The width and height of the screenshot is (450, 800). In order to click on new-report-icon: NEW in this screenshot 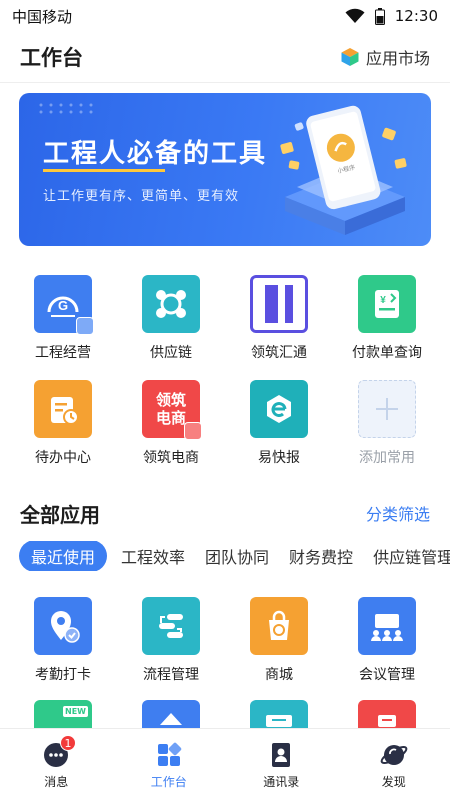, I will do `click(63, 715)`.